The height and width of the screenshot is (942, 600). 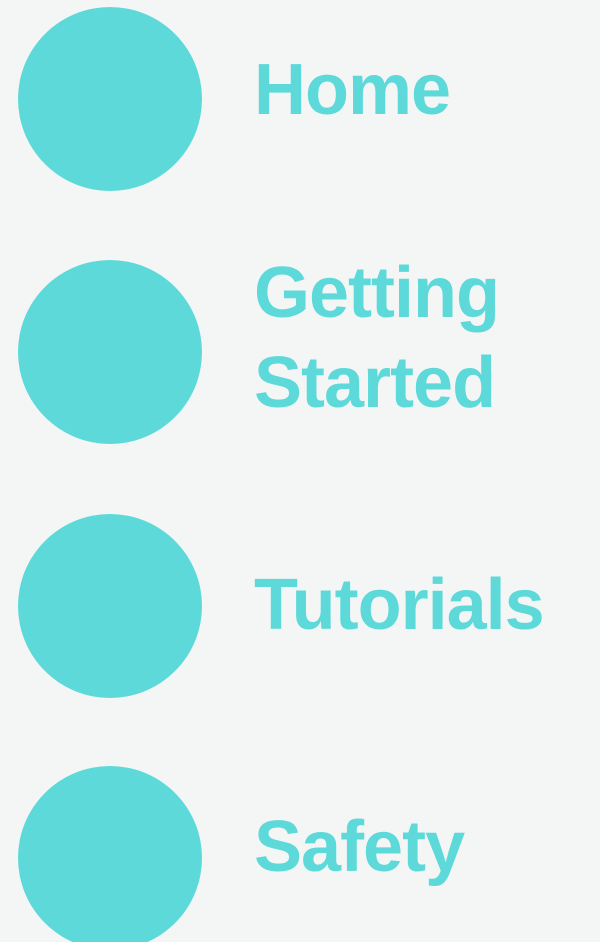 I want to click on nav-item-label: Tutorials, so click(x=399, y=605).